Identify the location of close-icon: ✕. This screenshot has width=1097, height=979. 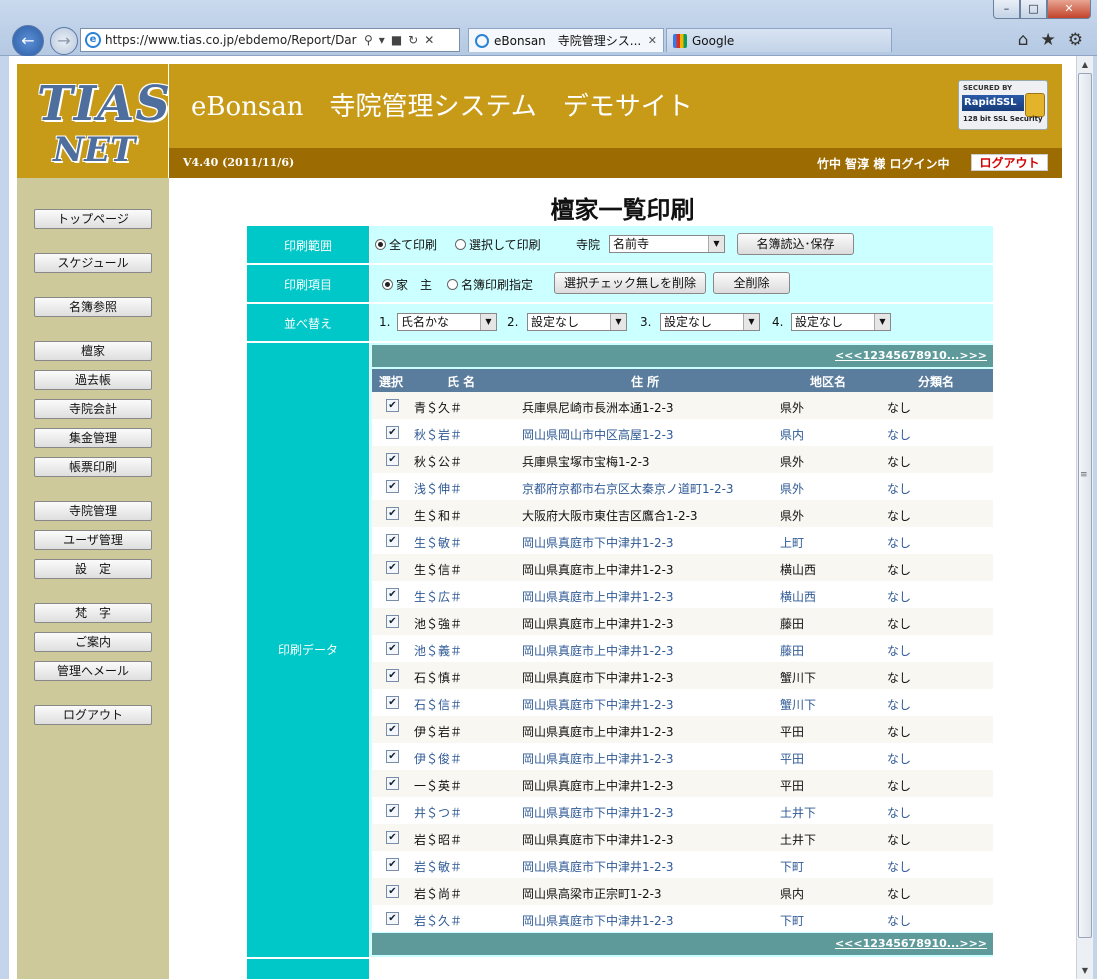
(1069, 9).